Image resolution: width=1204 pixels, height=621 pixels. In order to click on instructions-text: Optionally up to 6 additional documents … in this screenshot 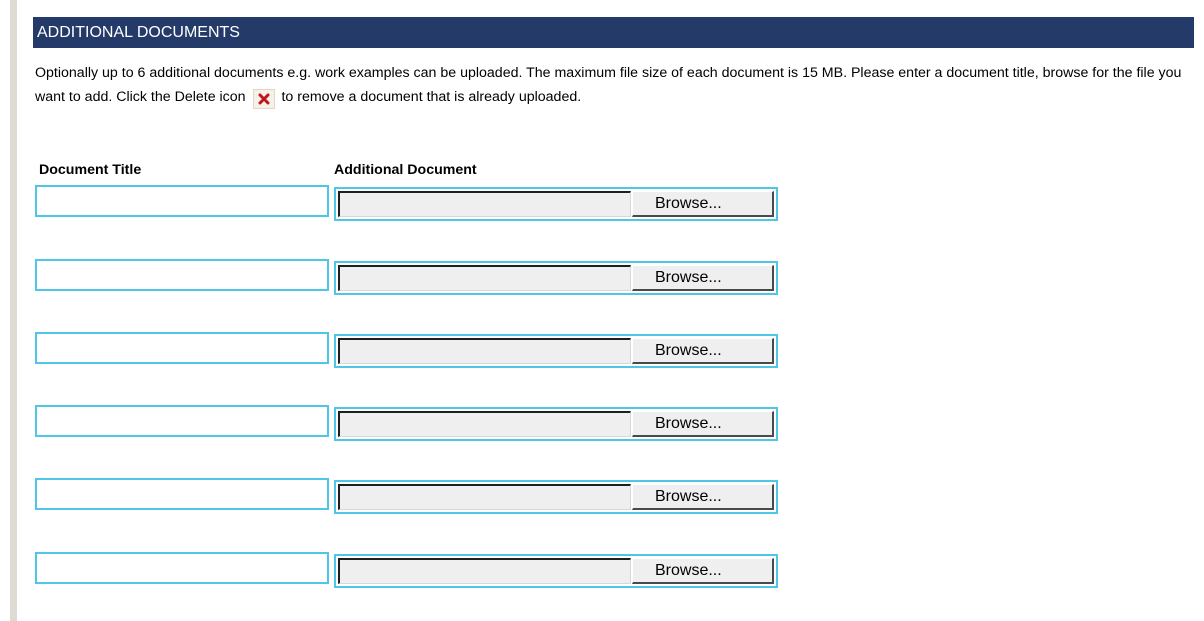, I will do `click(609, 85)`.